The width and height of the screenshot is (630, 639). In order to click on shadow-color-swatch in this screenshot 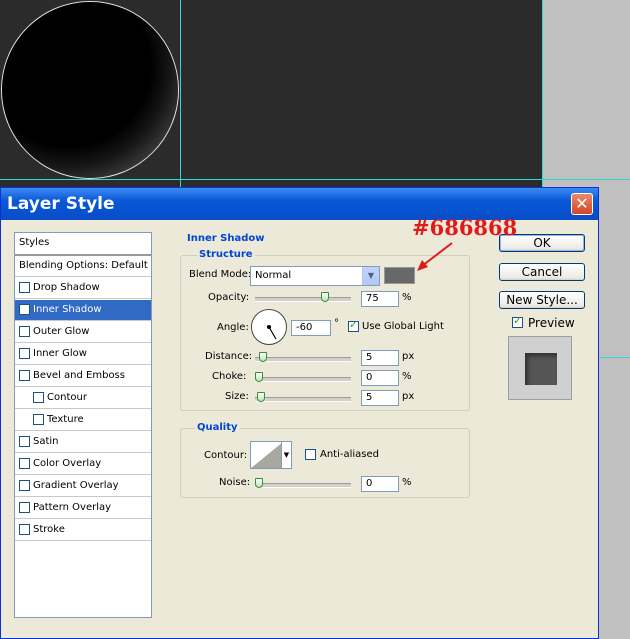, I will do `click(399, 275)`.